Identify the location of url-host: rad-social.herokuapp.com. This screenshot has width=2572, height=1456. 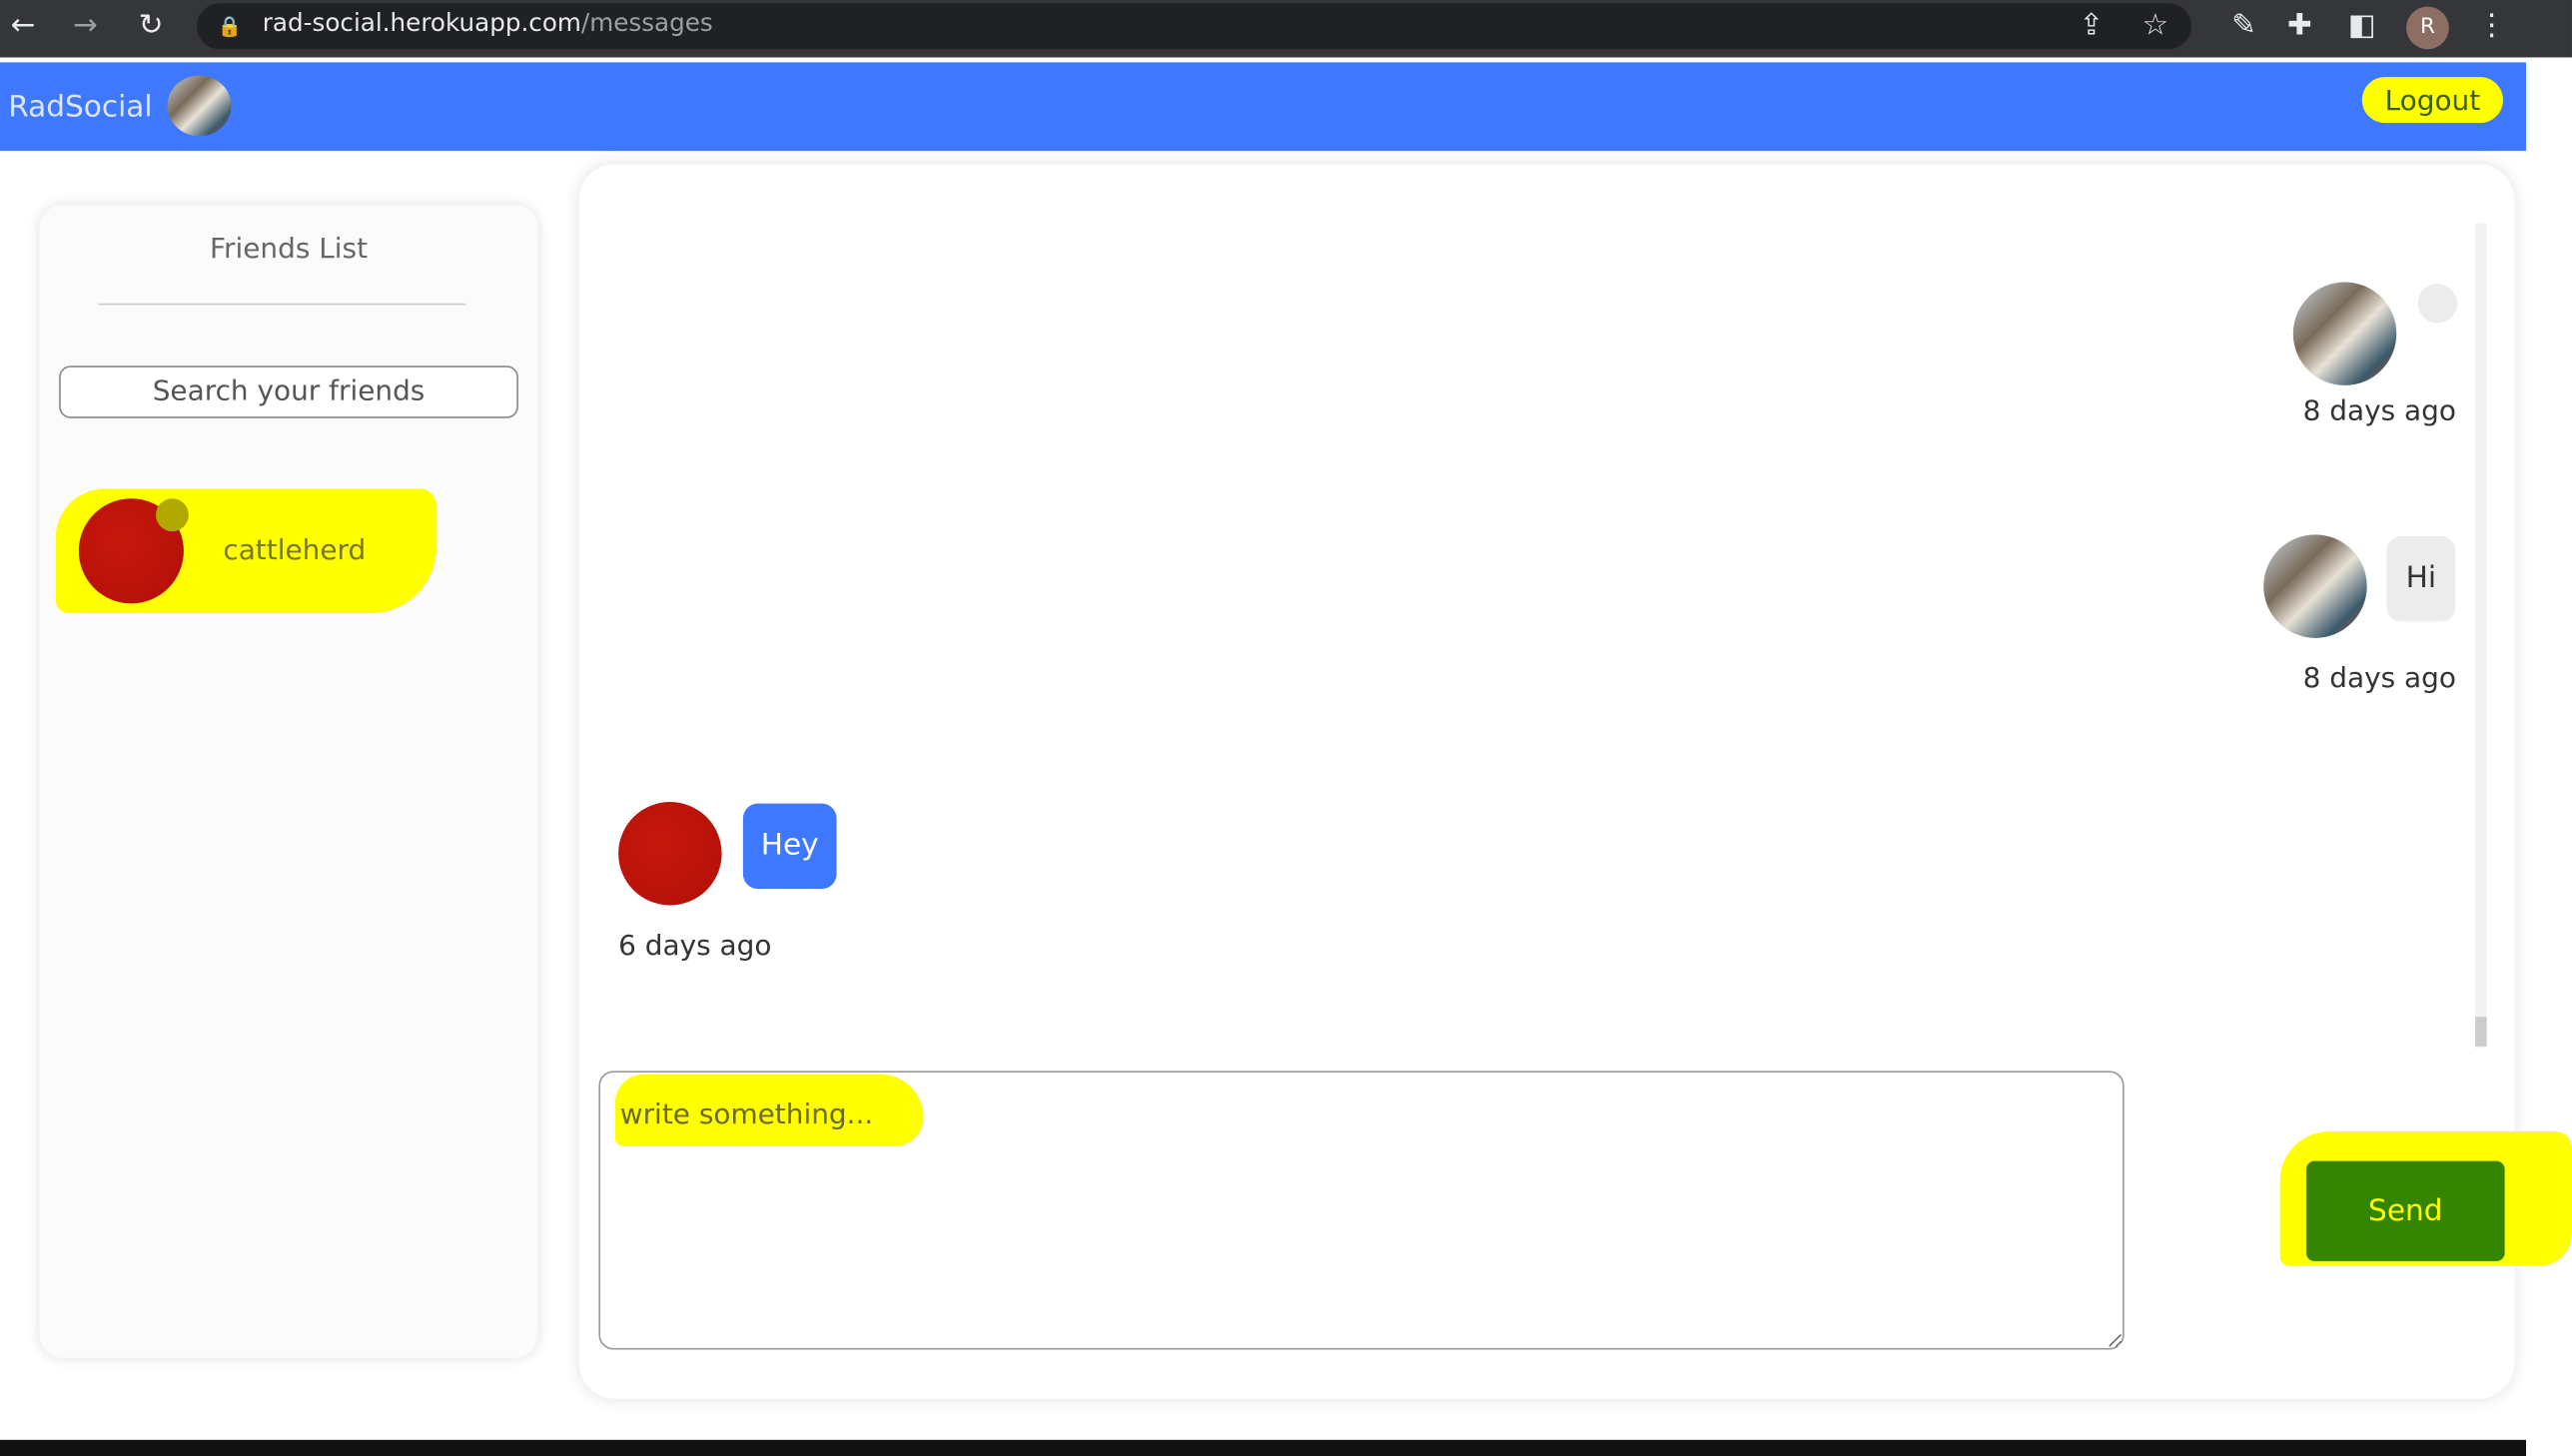
(421, 23).